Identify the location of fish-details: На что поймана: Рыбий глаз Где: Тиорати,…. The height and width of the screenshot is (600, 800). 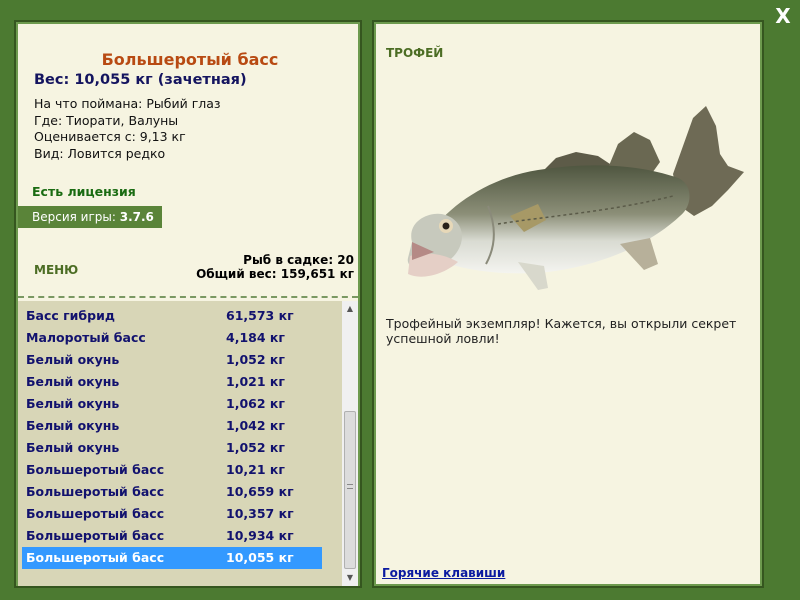
(127, 129).